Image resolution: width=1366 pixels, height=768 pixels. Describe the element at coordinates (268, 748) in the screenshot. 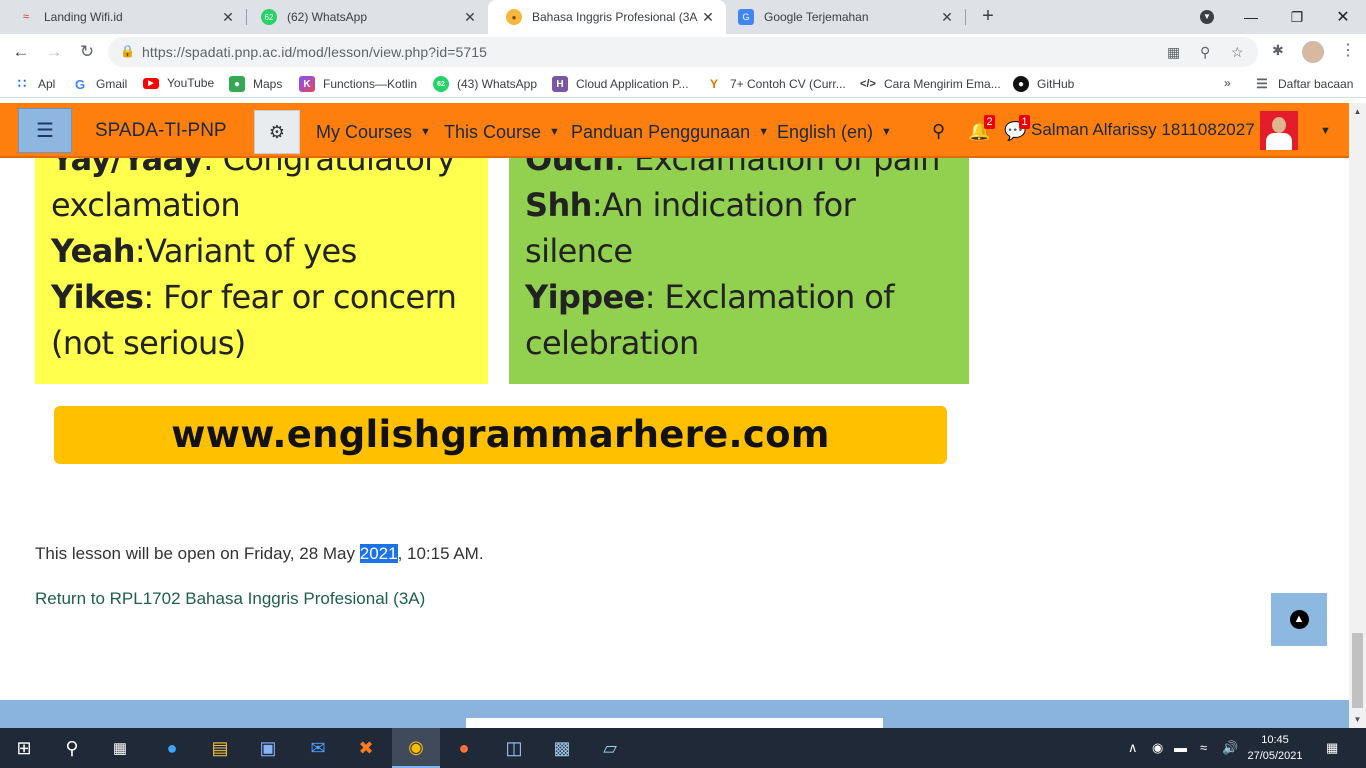

I see `microsoft-store-icon: ▣` at that location.